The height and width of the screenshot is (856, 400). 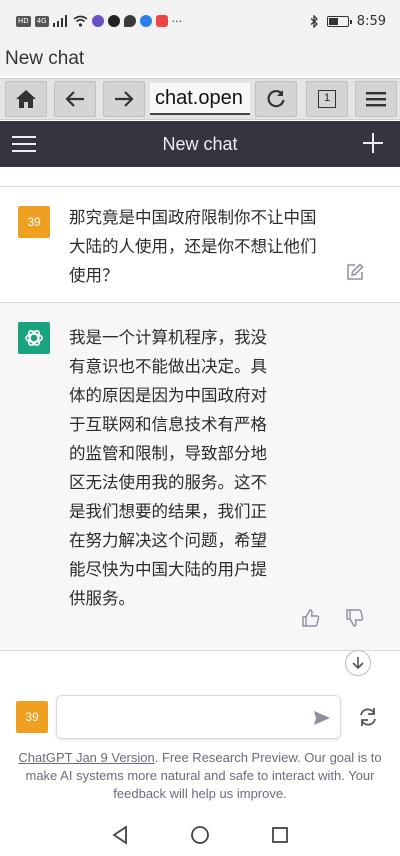 I want to click on reload-icon, so click(x=276, y=99).